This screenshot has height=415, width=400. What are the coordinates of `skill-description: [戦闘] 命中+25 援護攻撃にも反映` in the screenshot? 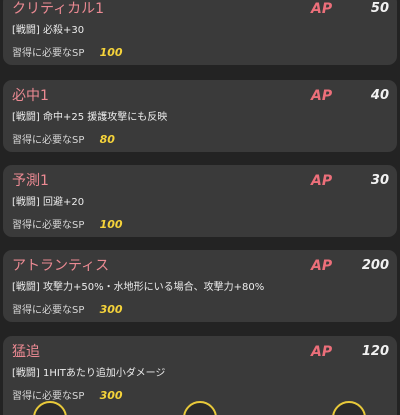 It's located at (90, 117).